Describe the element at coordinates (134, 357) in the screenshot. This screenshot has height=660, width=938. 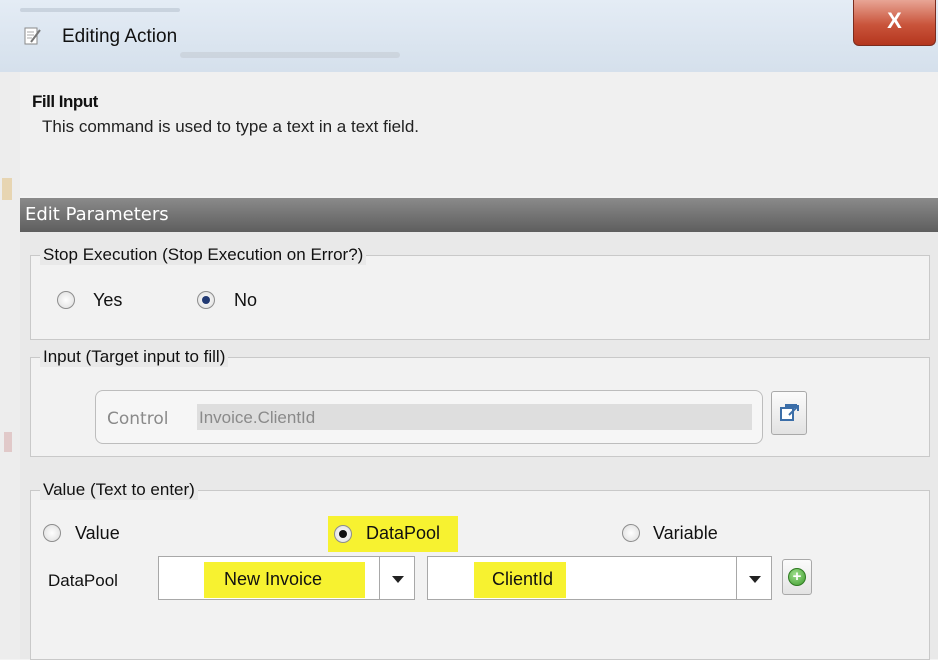
I see `input-legend: Input (Target input to fill)` at that location.